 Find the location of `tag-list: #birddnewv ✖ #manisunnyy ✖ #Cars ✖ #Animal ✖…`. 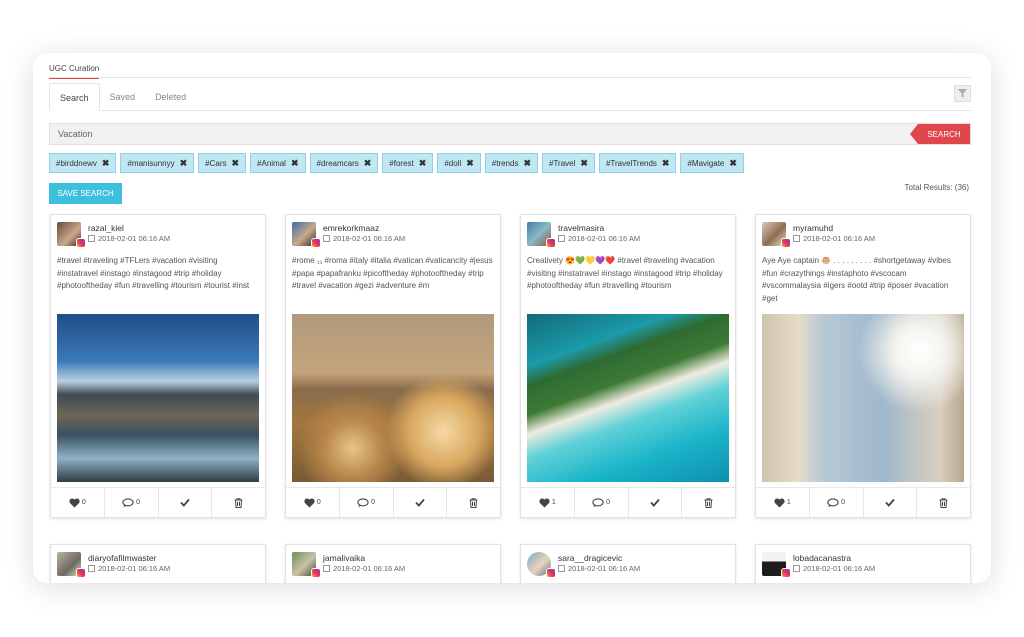

tag-list: #birddnewv ✖ #manisunnyy ✖ #Cars ✖ #Animal ✖… is located at coordinates (396, 163).